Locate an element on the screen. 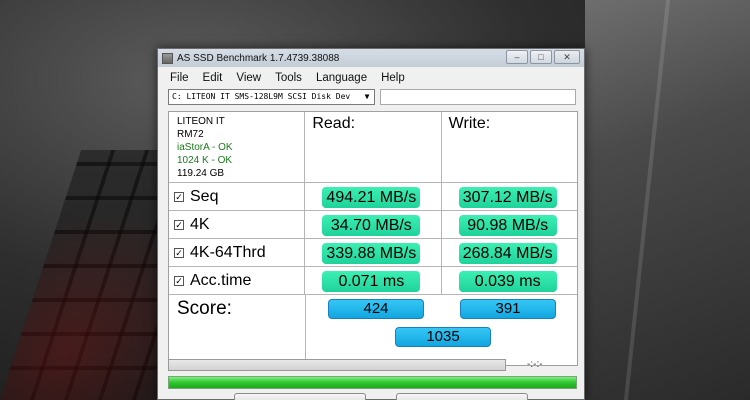 This screenshot has width=750, height=400. score-row: Score: 424 391 1035 is located at coordinates (373, 330).